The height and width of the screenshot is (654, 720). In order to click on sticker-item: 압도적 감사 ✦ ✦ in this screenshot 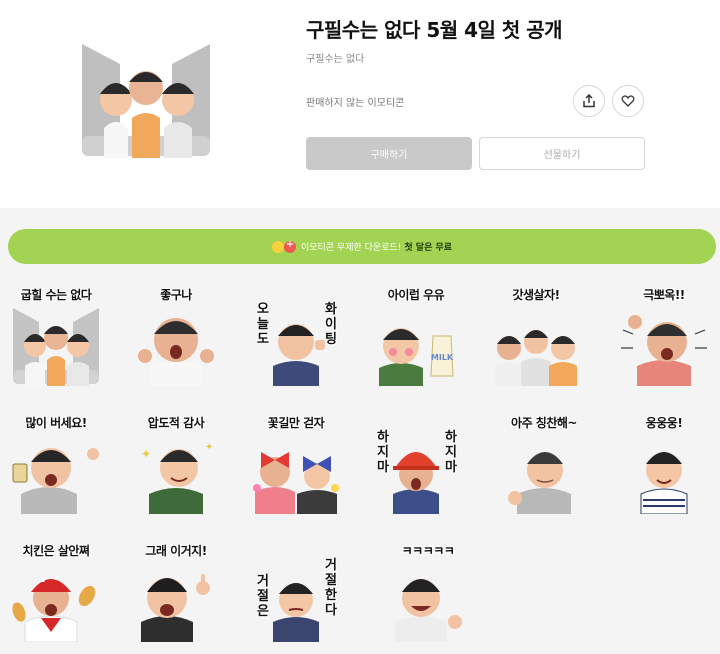, I will do `click(176, 465)`.